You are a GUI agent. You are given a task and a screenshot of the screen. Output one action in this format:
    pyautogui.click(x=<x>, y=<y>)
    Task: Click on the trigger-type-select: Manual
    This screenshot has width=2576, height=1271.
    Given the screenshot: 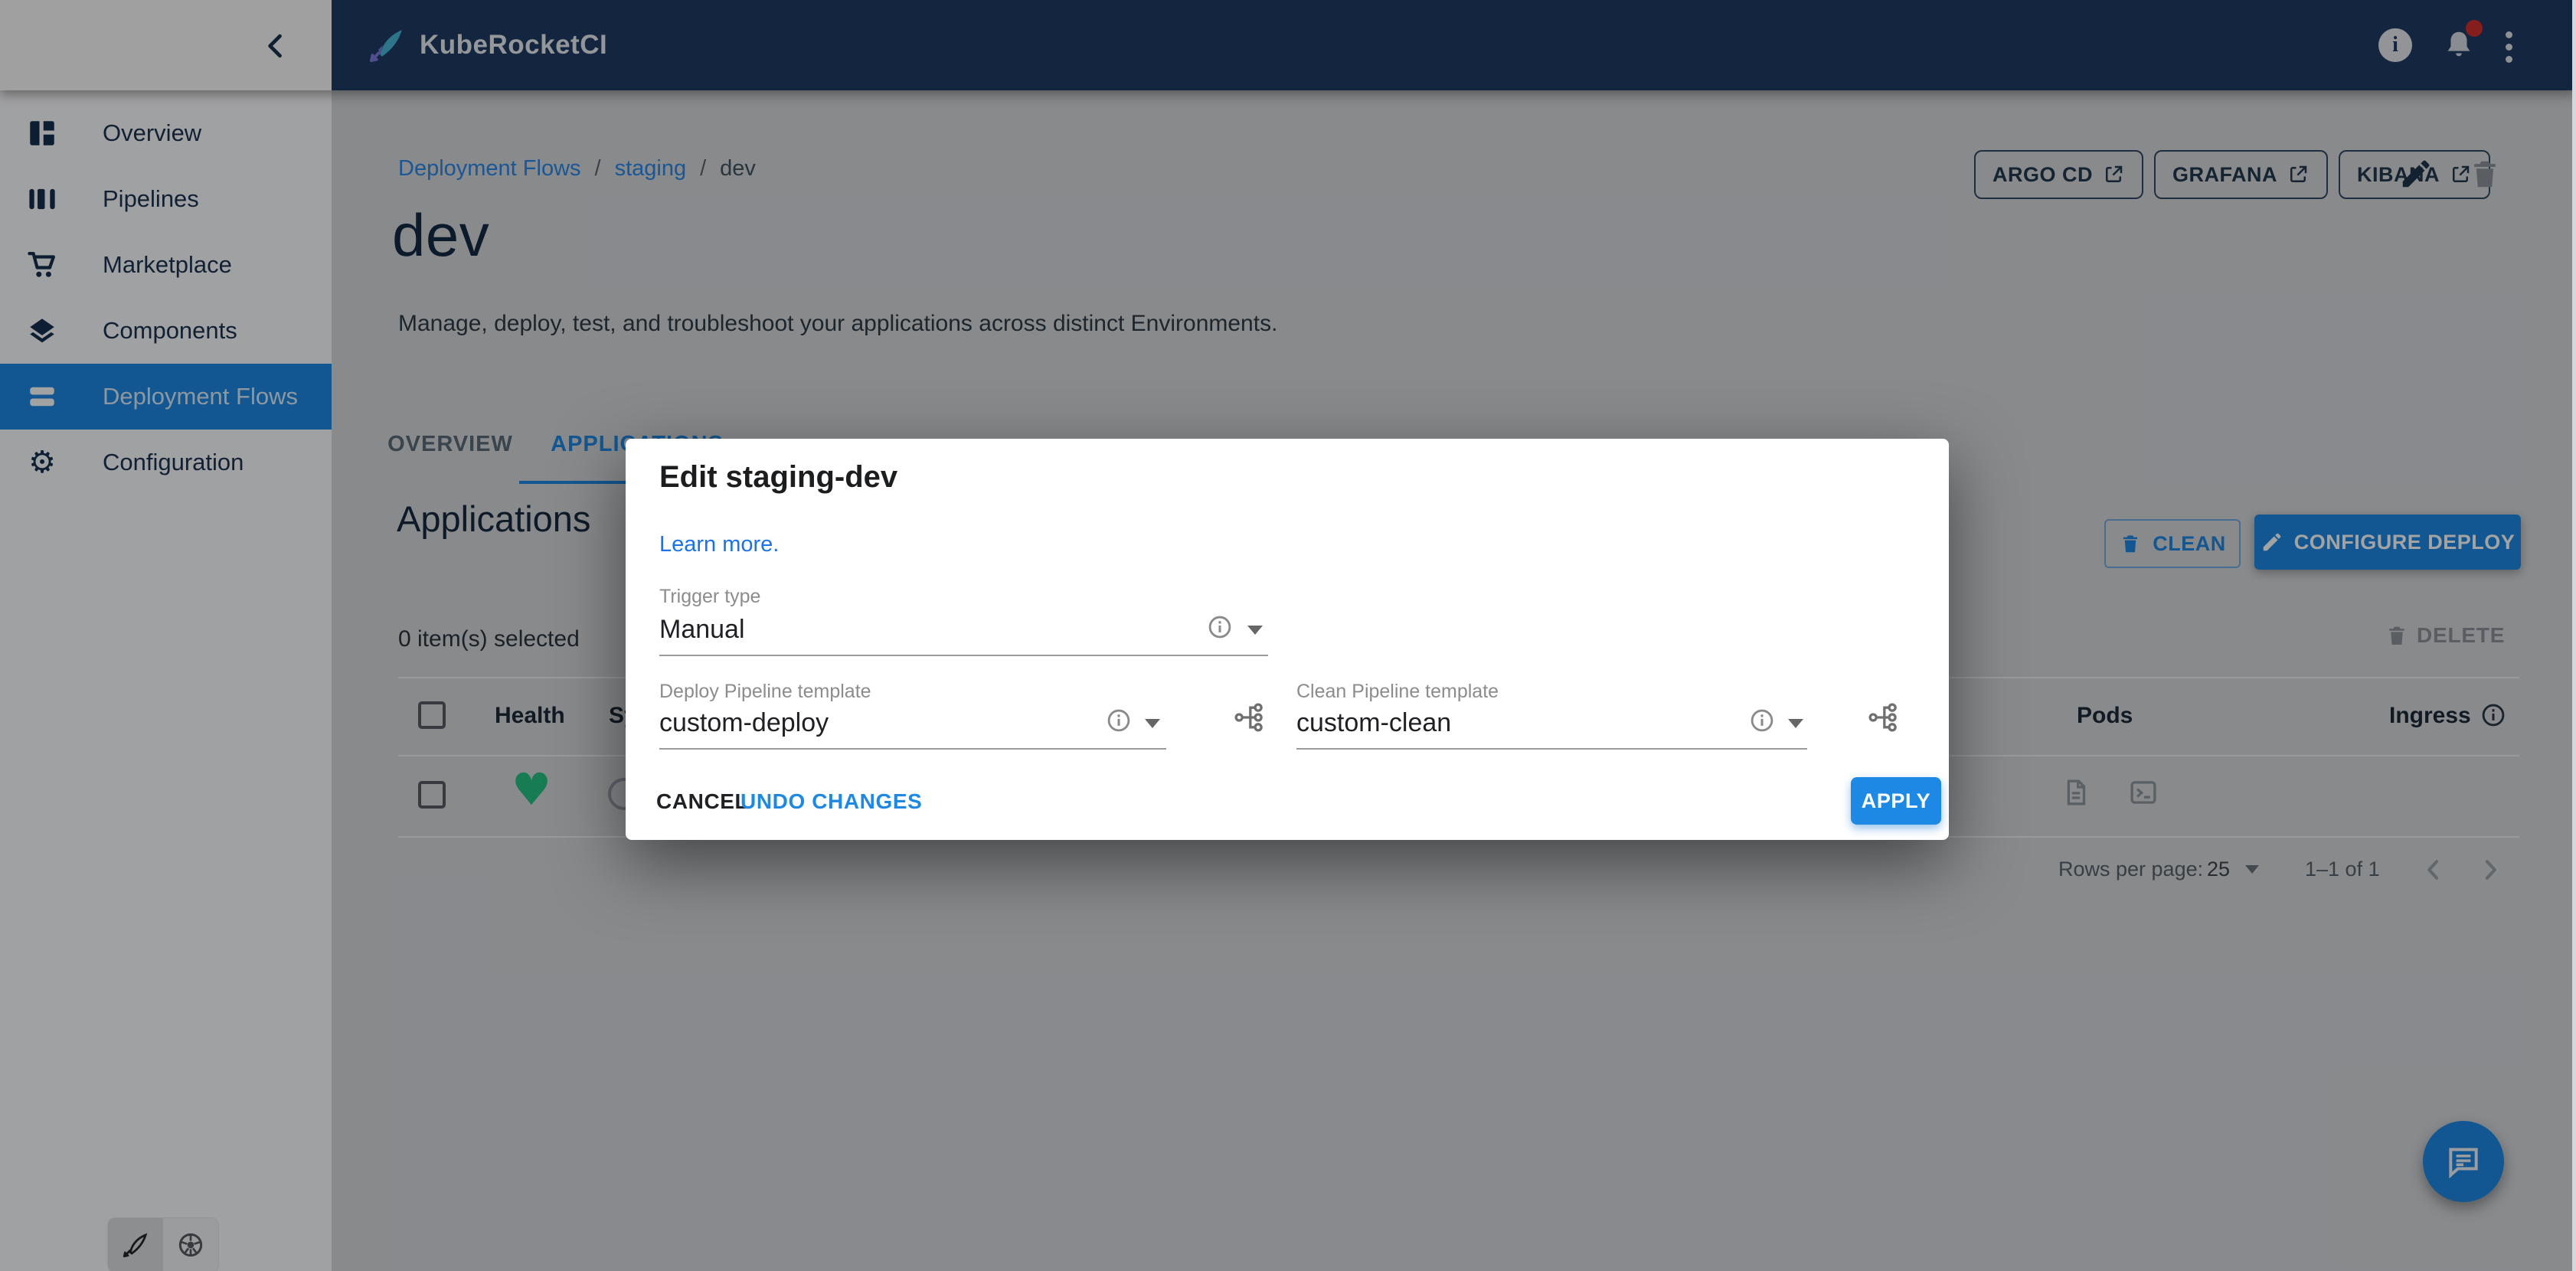 What is the action you would take?
    pyautogui.click(x=702, y=630)
    